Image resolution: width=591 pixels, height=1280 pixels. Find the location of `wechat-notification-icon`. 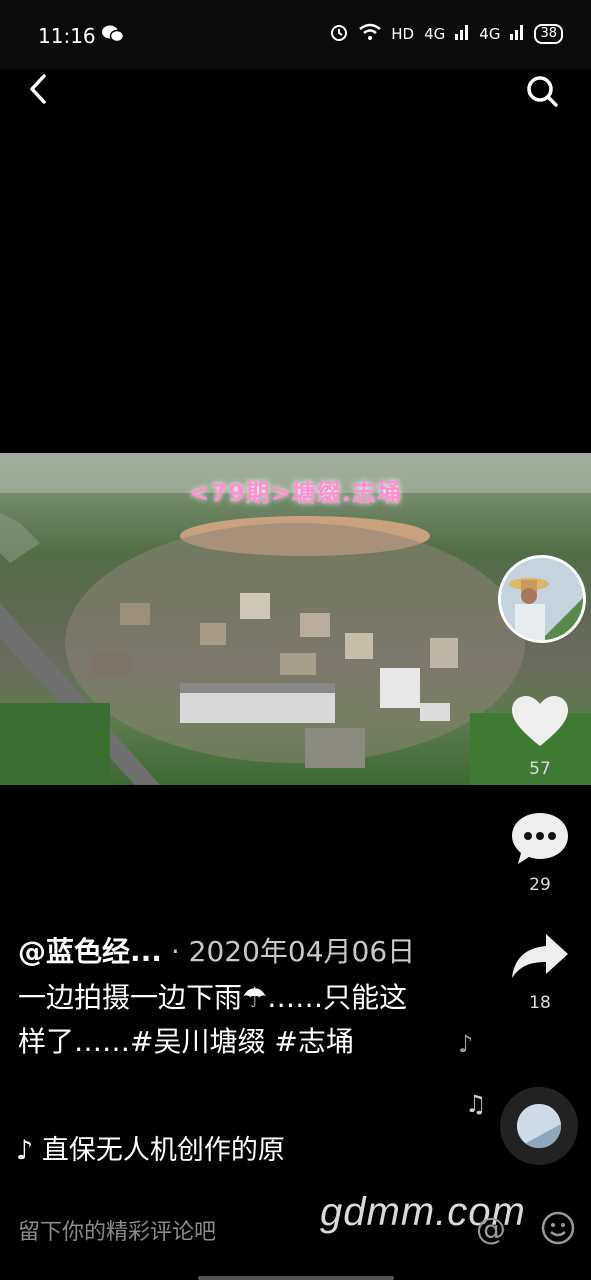

wechat-notification-icon is located at coordinates (113, 36).